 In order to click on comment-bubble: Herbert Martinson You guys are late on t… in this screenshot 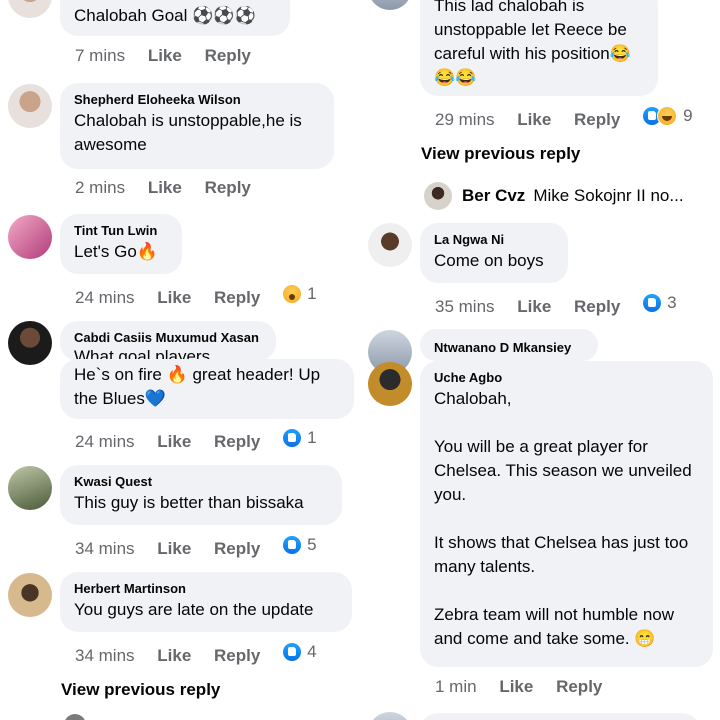, I will do `click(206, 602)`.